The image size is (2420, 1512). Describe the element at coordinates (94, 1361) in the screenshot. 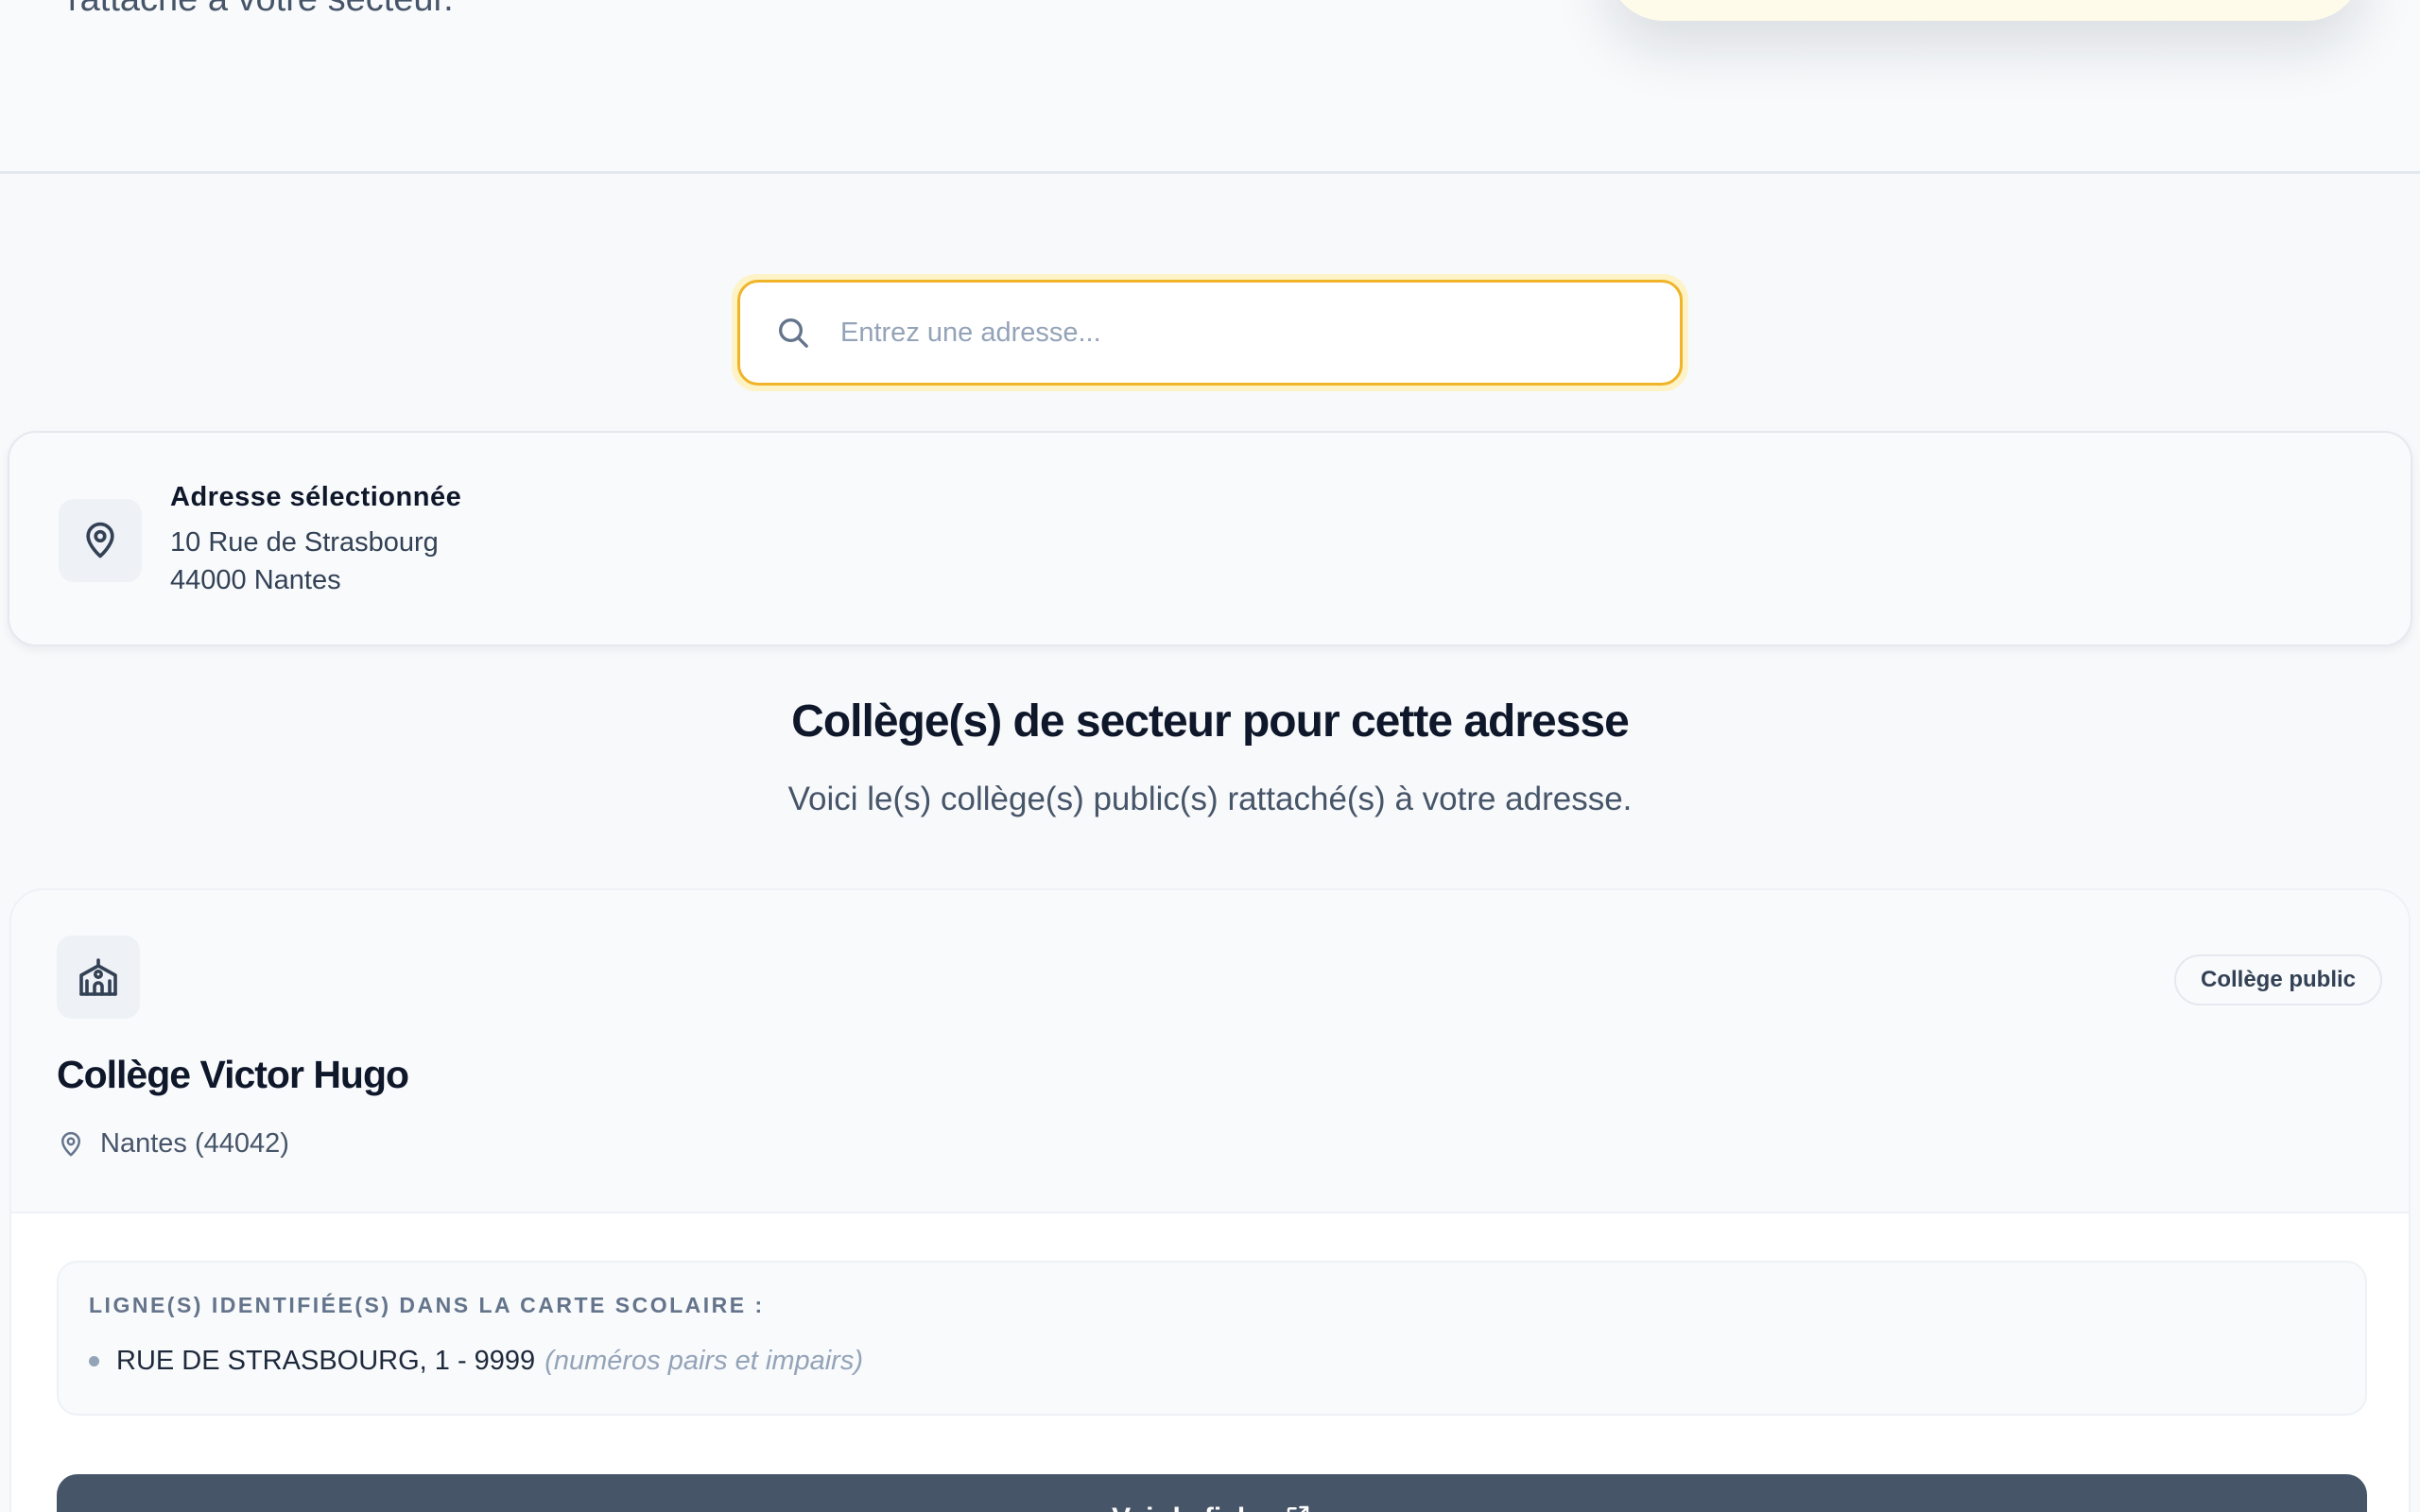

I see `bullet-icon` at that location.